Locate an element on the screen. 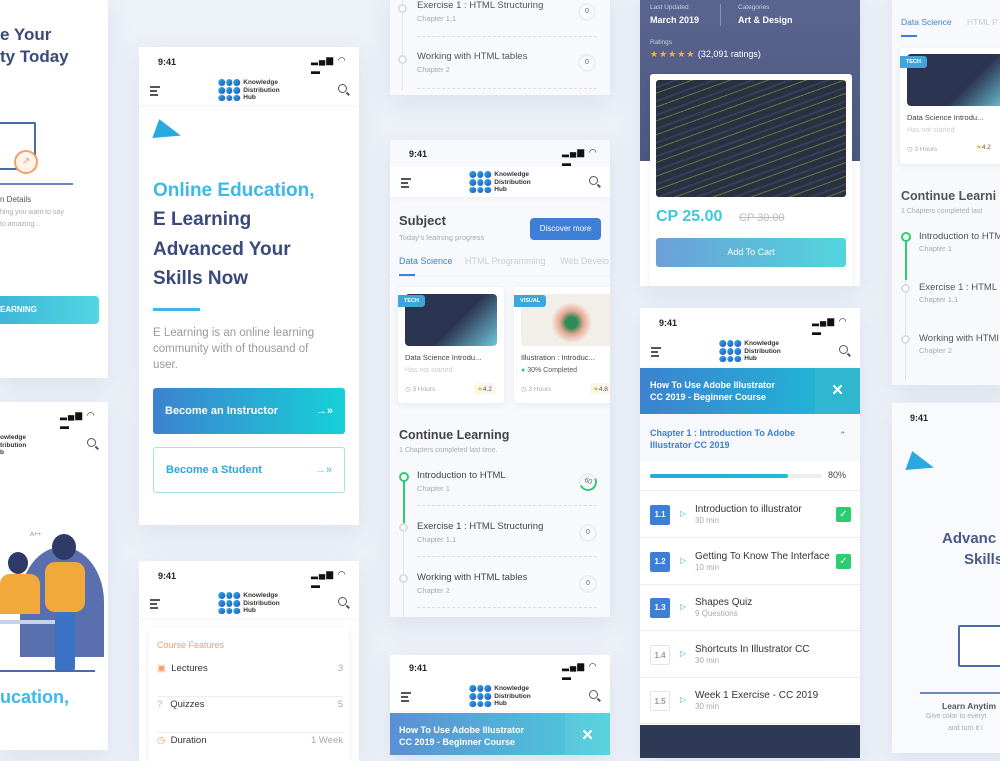 The image size is (1000, 761). lesson-chapter: Chapter 1 is located at coordinates (935, 248).